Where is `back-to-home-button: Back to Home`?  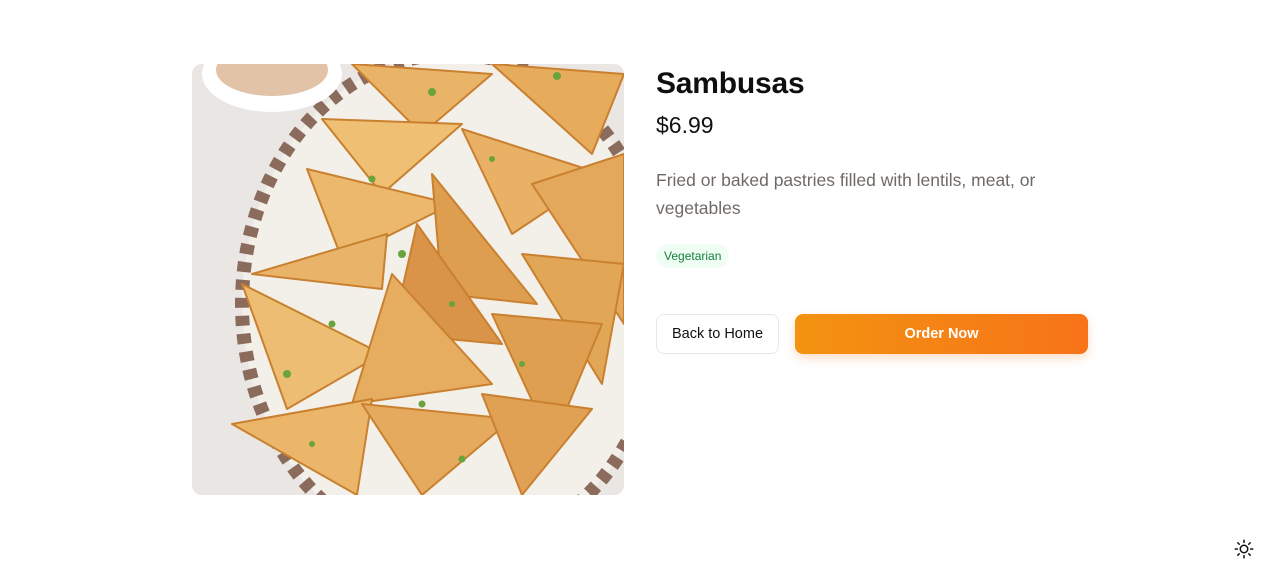
back-to-home-button: Back to Home is located at coordinates (717, 334).